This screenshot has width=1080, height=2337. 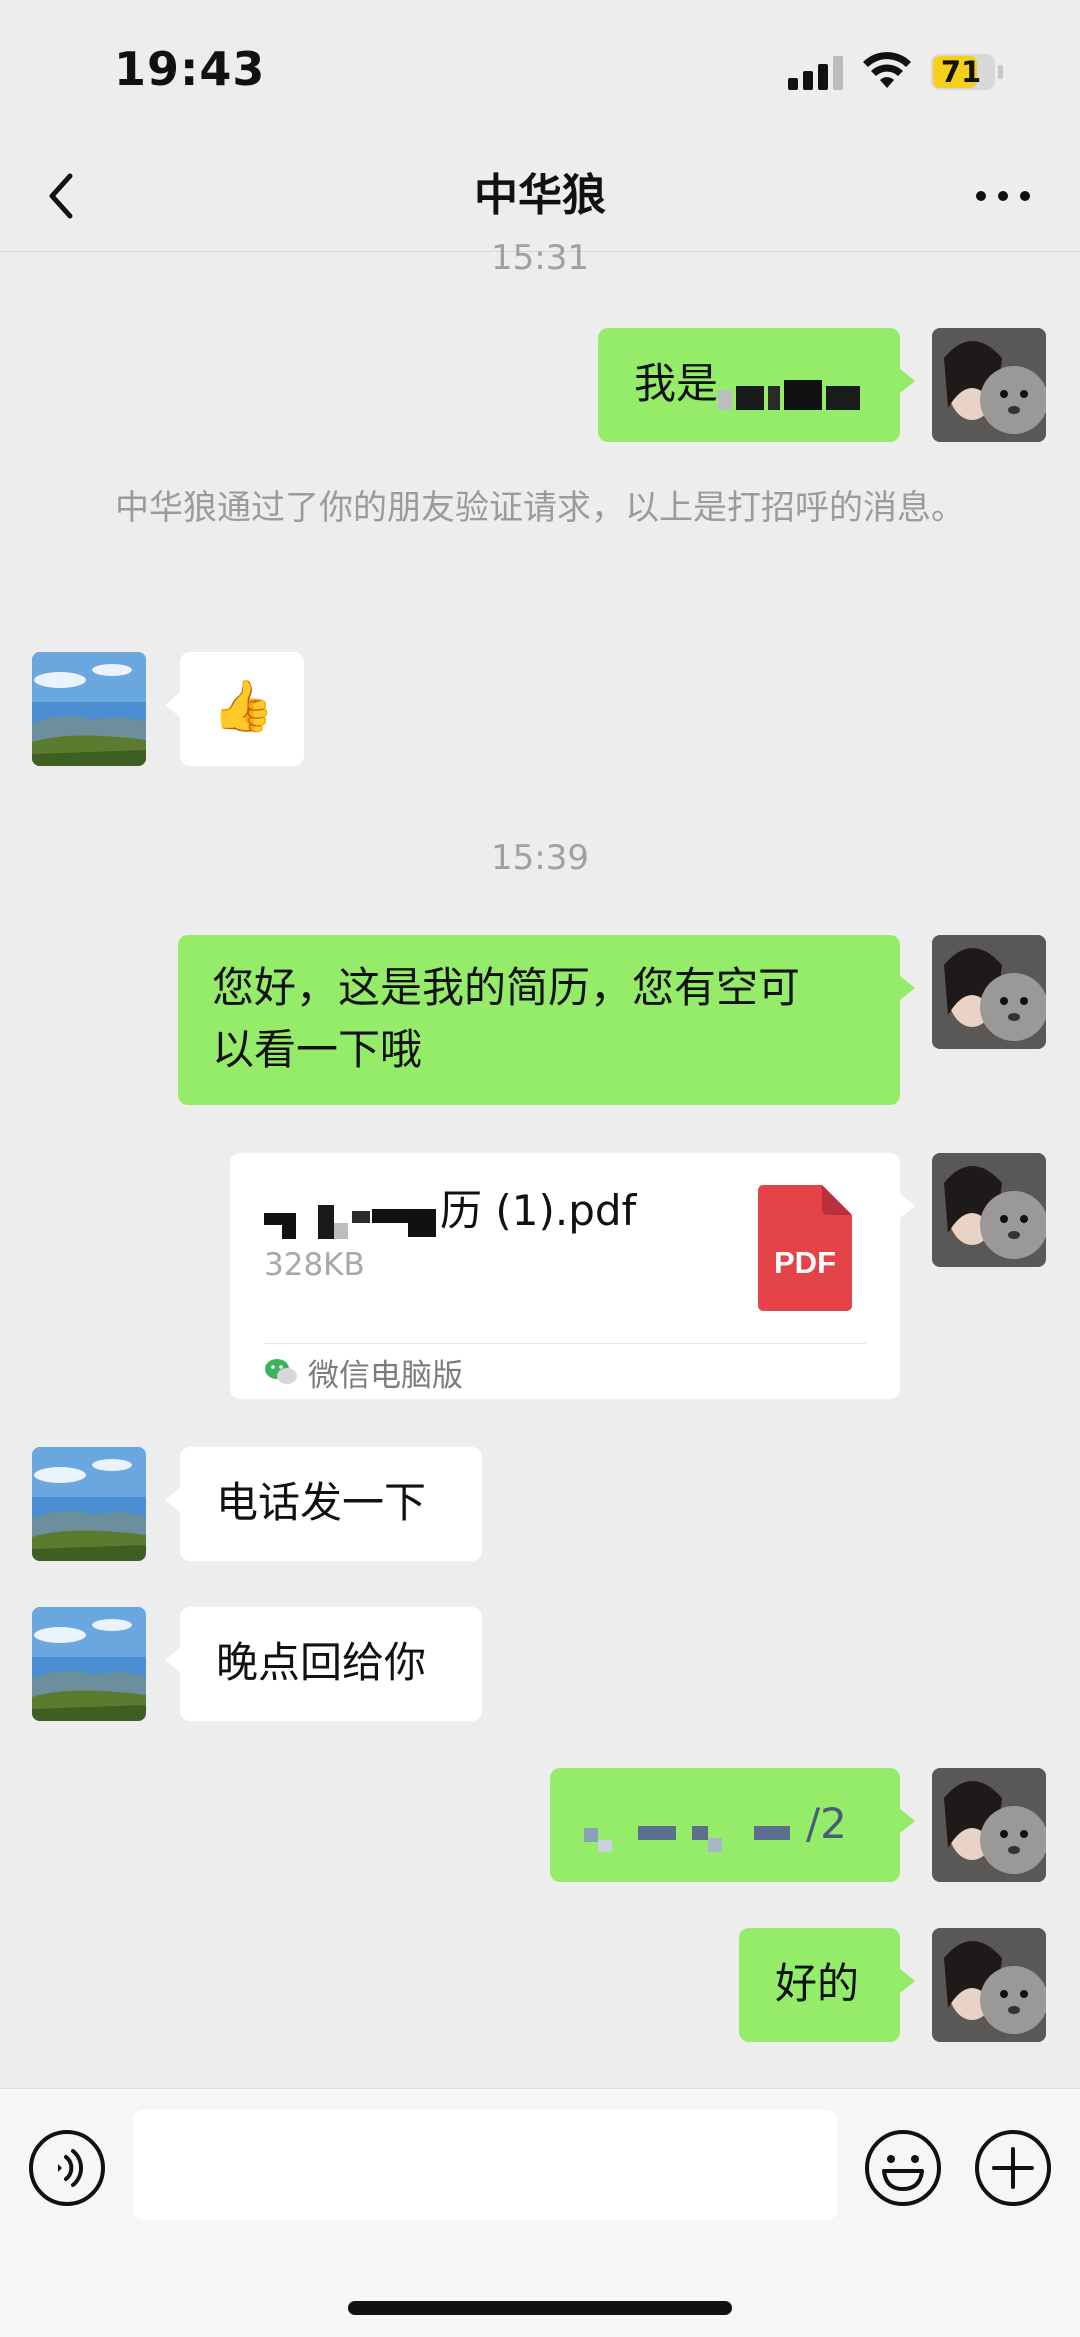 I want to click on message-text: 晚点回给你, so click(x=321, y=1662).